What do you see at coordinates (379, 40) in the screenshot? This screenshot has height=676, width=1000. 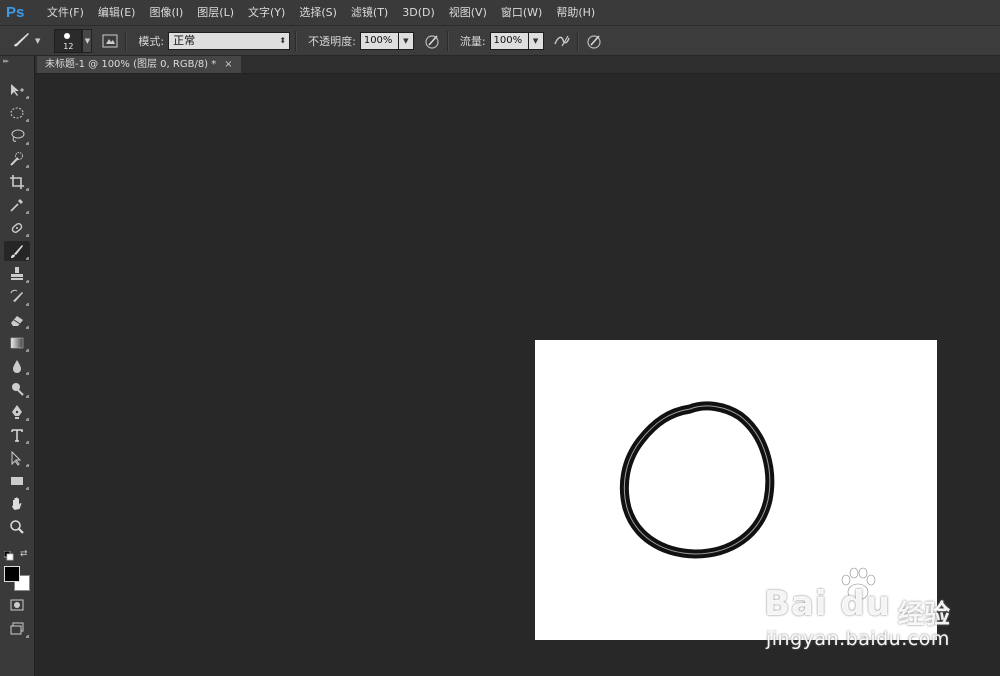 I see `opacity-input: 100%` at bounding box center [379, 40].